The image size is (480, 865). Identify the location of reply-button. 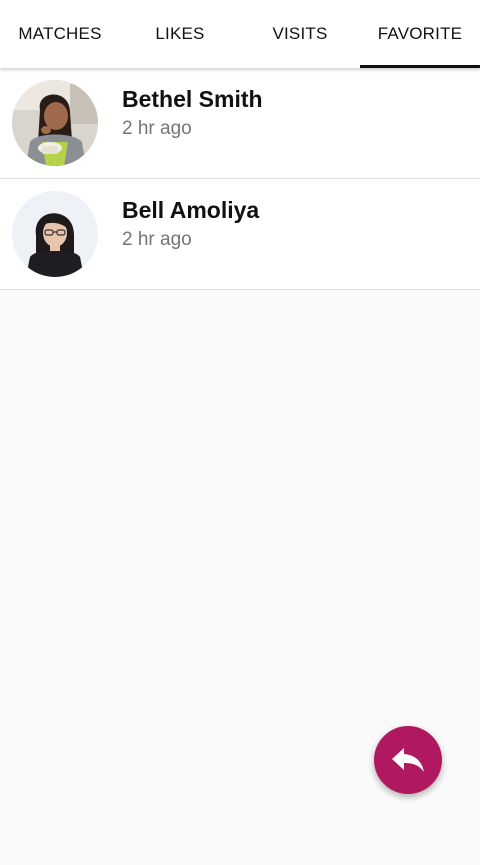
(408, 760).